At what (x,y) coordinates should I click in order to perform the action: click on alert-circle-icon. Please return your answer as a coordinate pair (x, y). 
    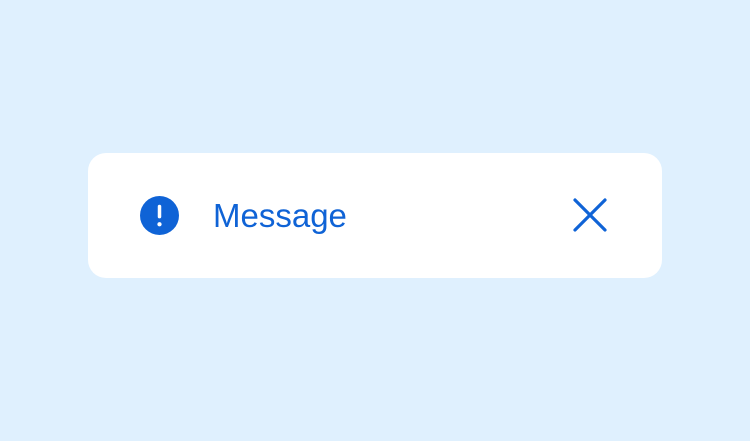
    Looking at the image, I should click on (159, 215).